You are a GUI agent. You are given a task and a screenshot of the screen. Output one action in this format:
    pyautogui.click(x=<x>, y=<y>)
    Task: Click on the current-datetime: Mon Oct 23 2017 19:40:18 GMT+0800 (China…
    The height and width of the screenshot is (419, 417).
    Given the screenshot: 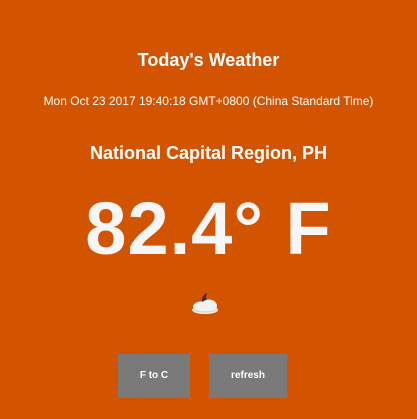 What is the action you would take?
    pyautogui.click(x=208, y=101)
    